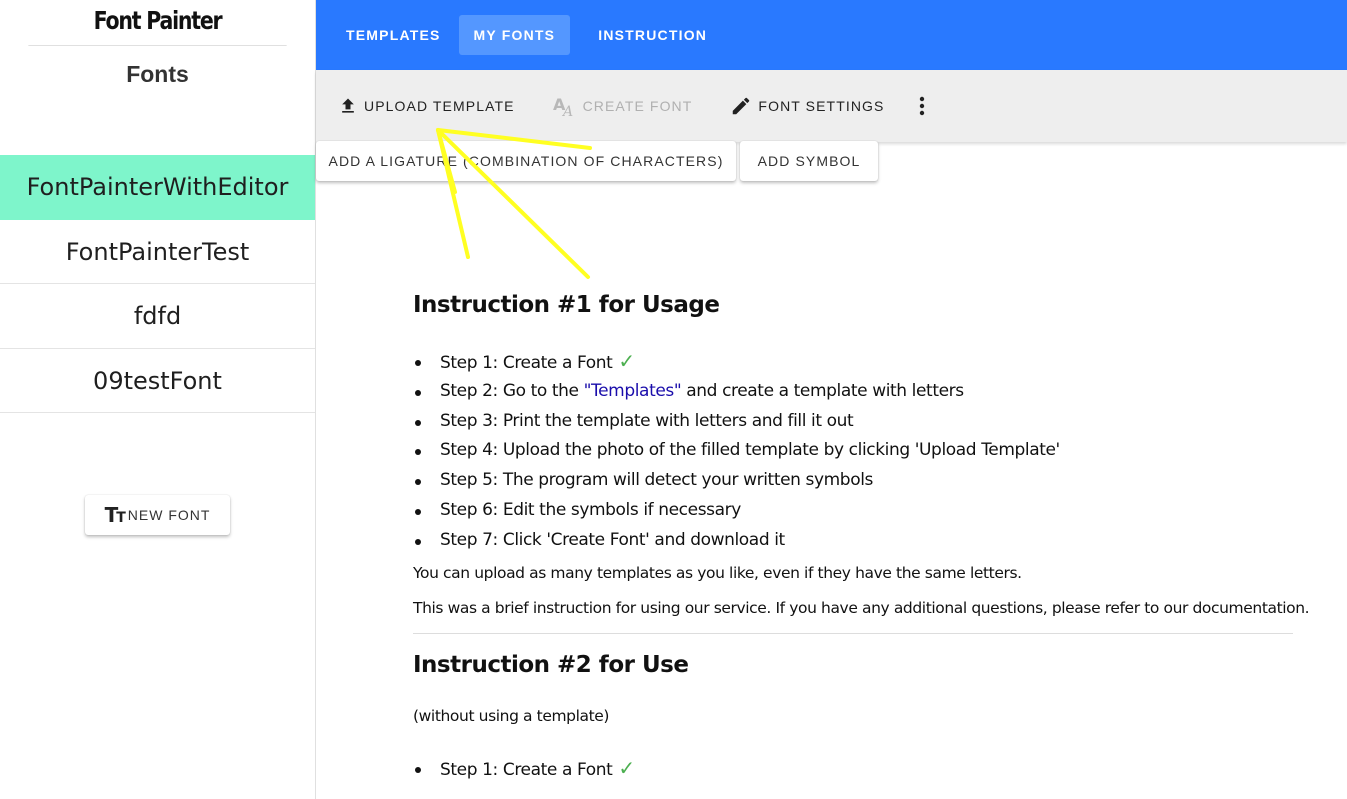  What do you see at coordinates (157, 23) in the screenshot?
I see `app-title: Font Painter` at bounding box center [157, 23].